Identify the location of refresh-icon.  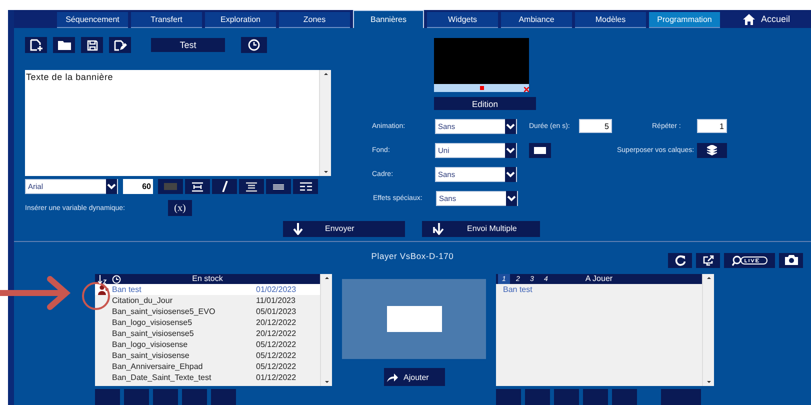
(680, 260).